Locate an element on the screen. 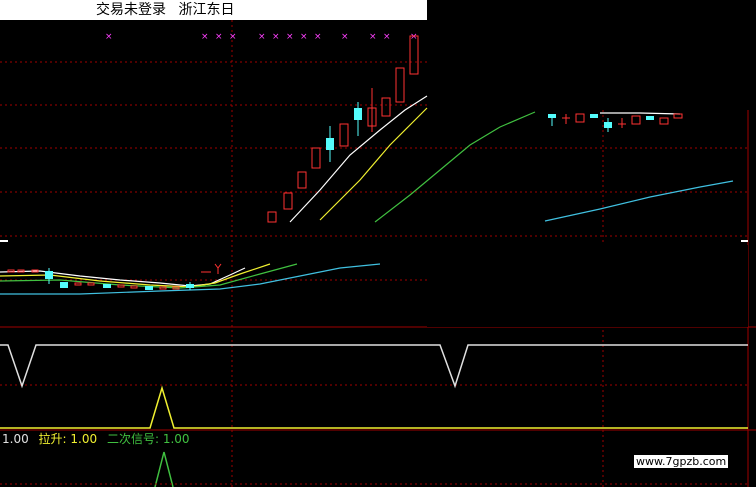  candles-rally is located at coordinates (343, 129).